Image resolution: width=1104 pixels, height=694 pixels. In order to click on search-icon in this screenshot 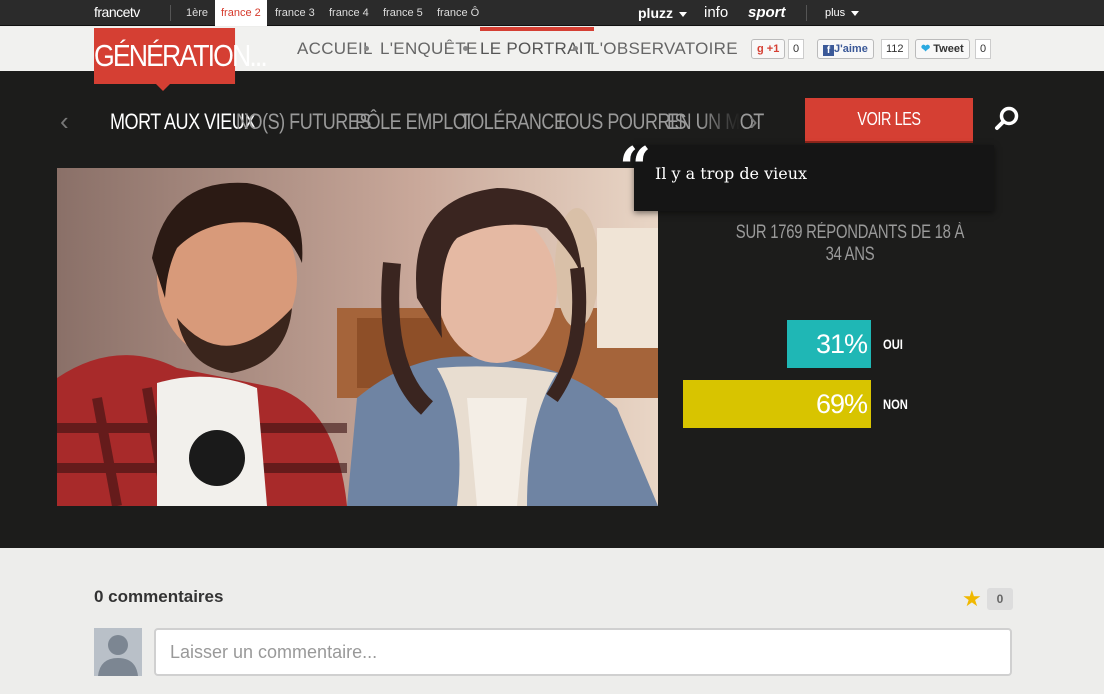, I will do `click(1007, 119)`.